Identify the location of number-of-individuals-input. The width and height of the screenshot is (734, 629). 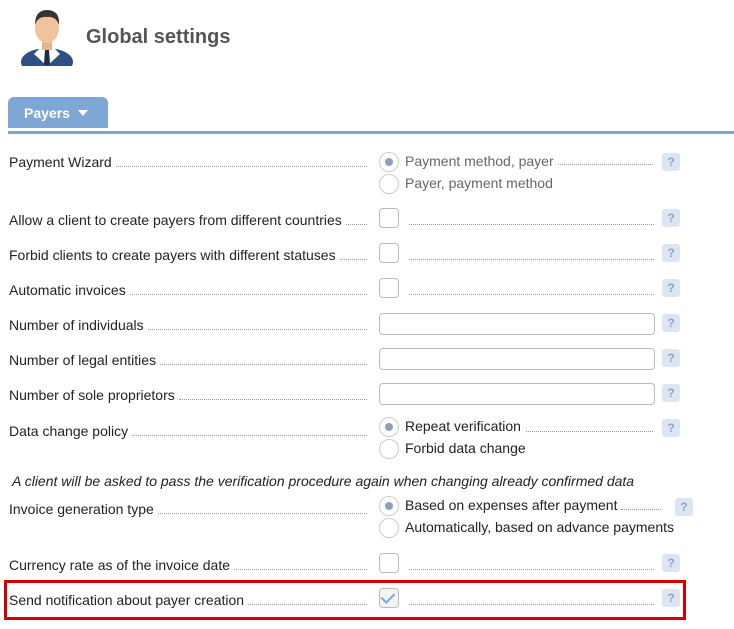
(517, 324).